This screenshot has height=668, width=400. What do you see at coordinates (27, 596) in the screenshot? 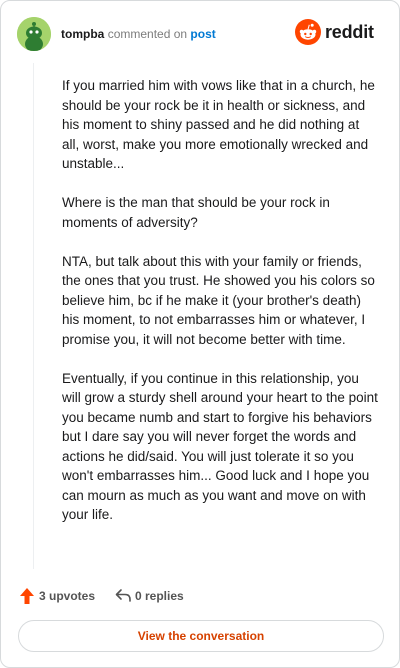
I see `upvote-arrow-icon` at bounding box center [27, 596].